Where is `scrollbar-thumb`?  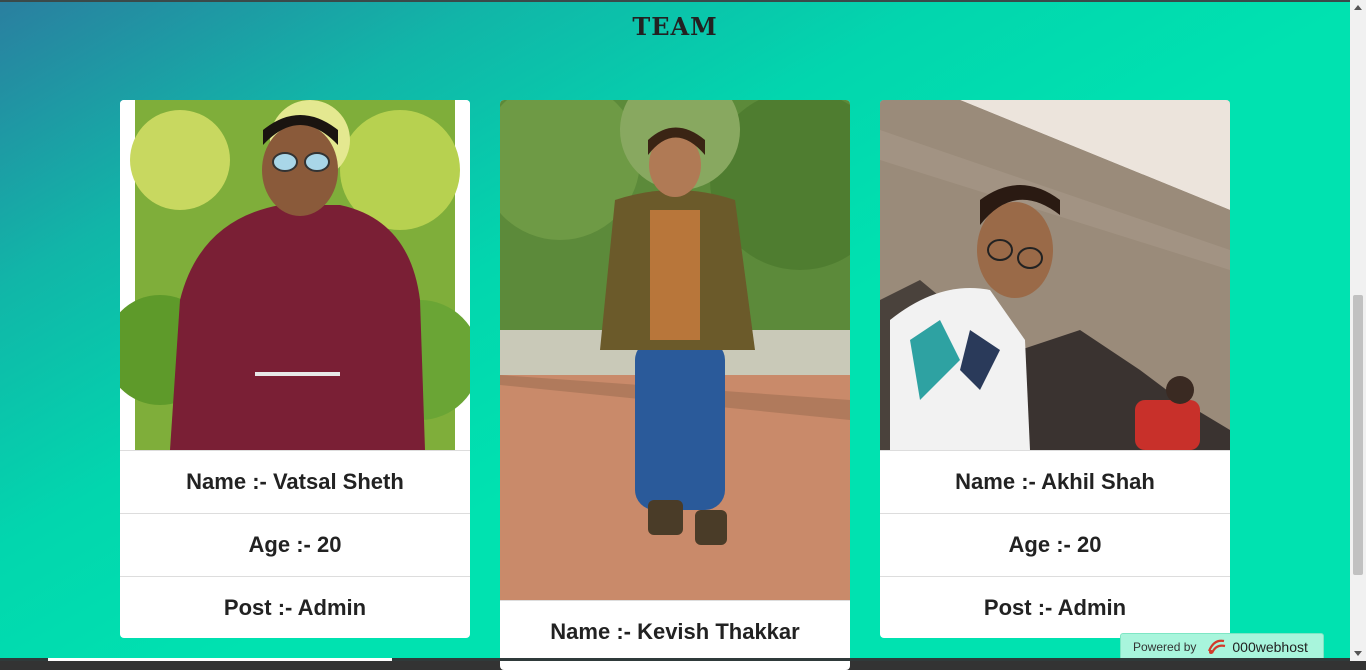 scrollbar-thumb is located at coordinates (1358, 435).